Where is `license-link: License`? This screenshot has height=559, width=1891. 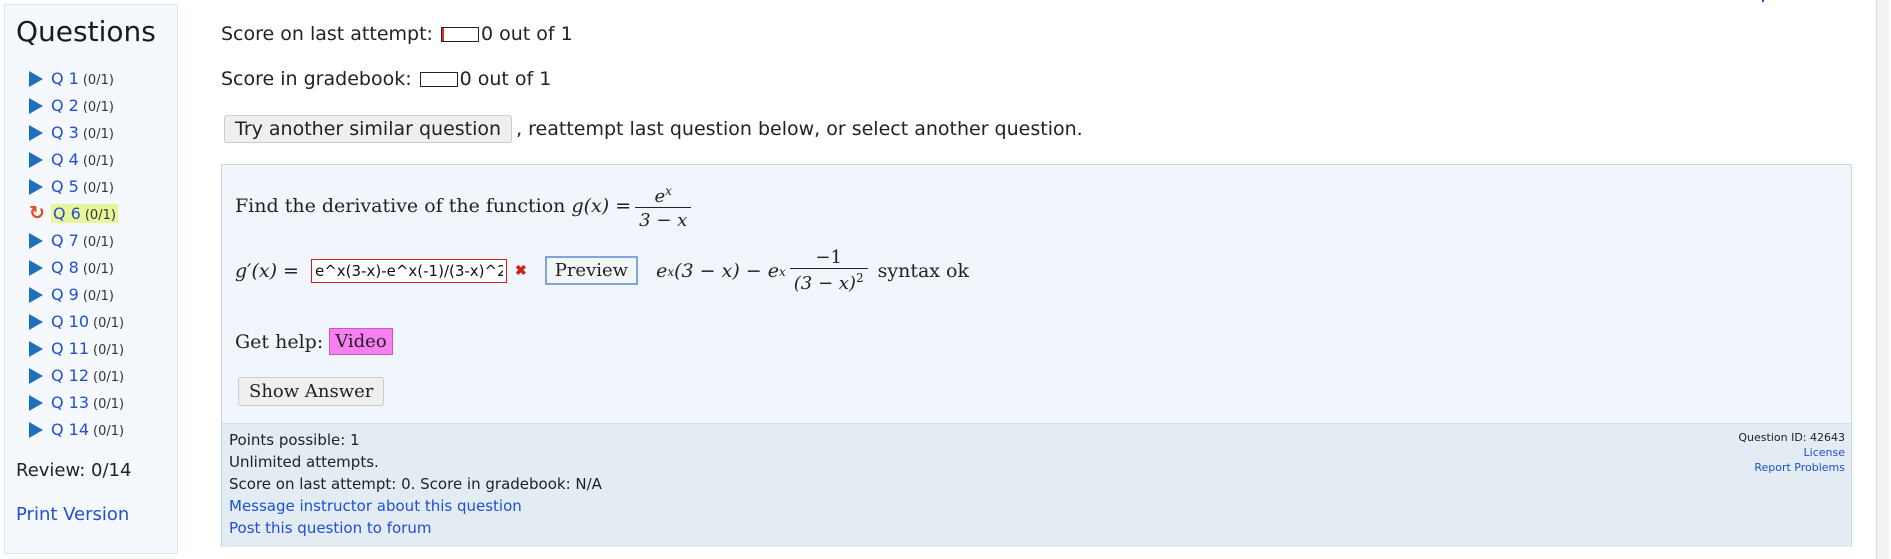
license-link: License is located at coordinates (1824, 452).